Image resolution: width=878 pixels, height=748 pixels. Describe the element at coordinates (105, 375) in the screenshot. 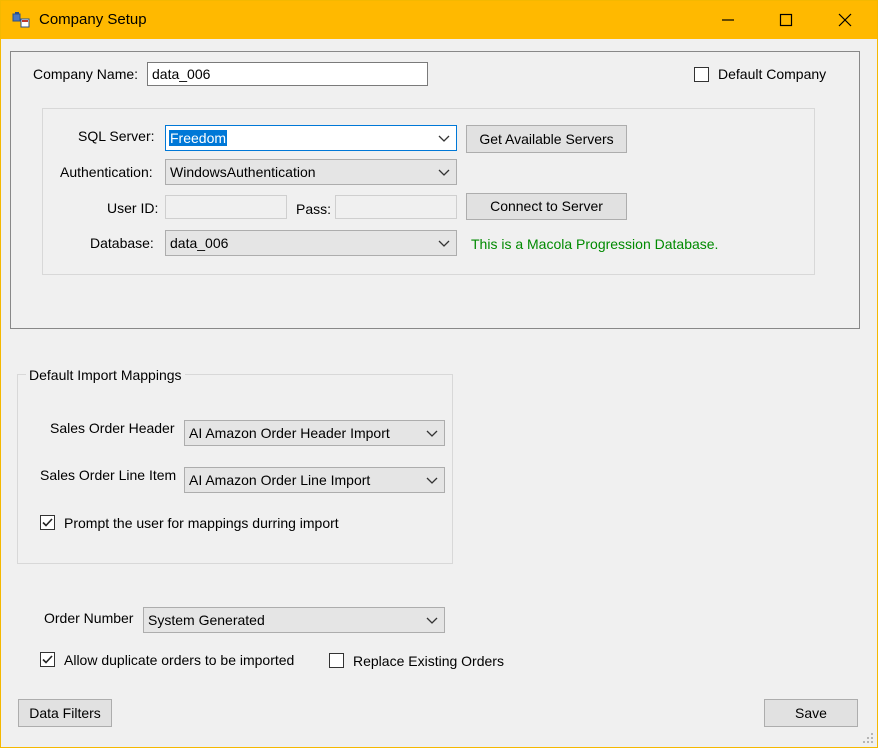

I see `import-mappings-title: Default Import Mappings` at that location.